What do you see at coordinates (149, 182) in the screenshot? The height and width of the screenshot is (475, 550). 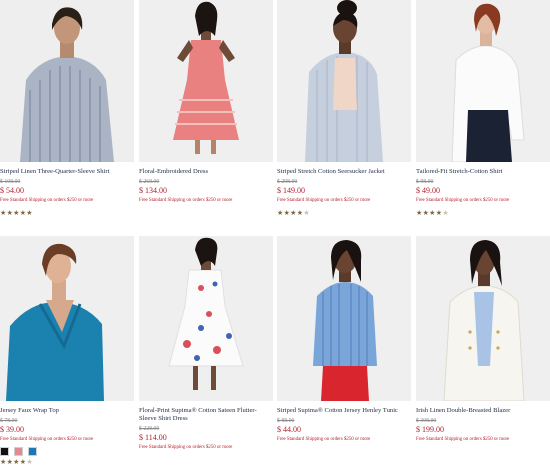 I see `original-price: $ 268.00` at bounding box center [149, 182].